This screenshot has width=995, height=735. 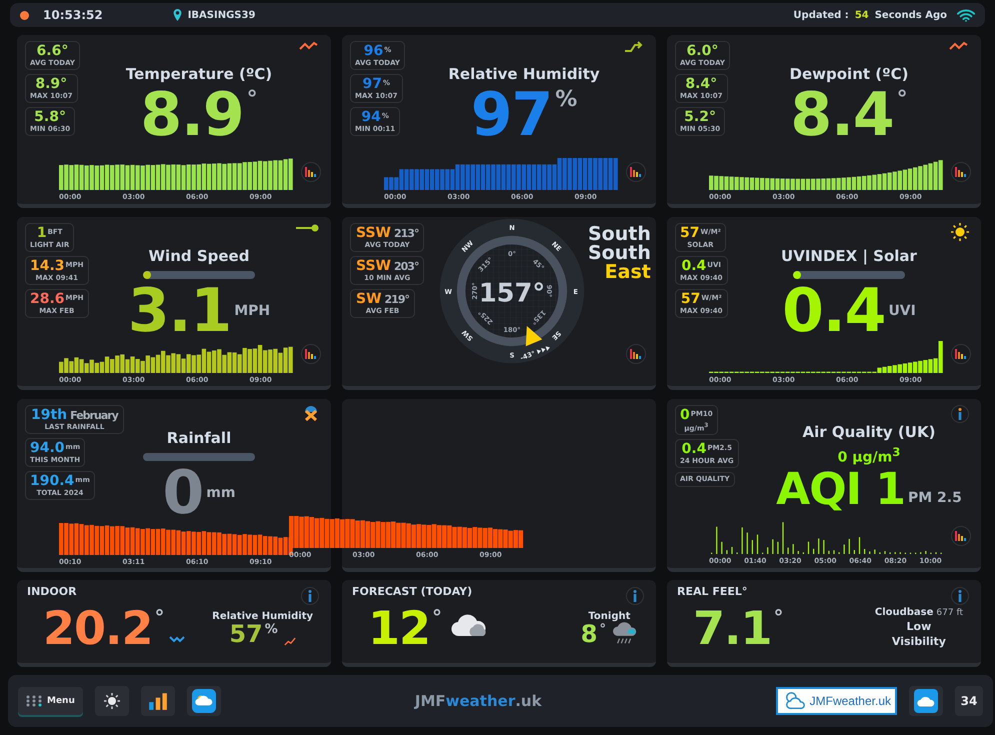 What do you see at coordinates (271, 629) in the screenshot?
I see `side-unit: %` at bounding box center [271, 629].